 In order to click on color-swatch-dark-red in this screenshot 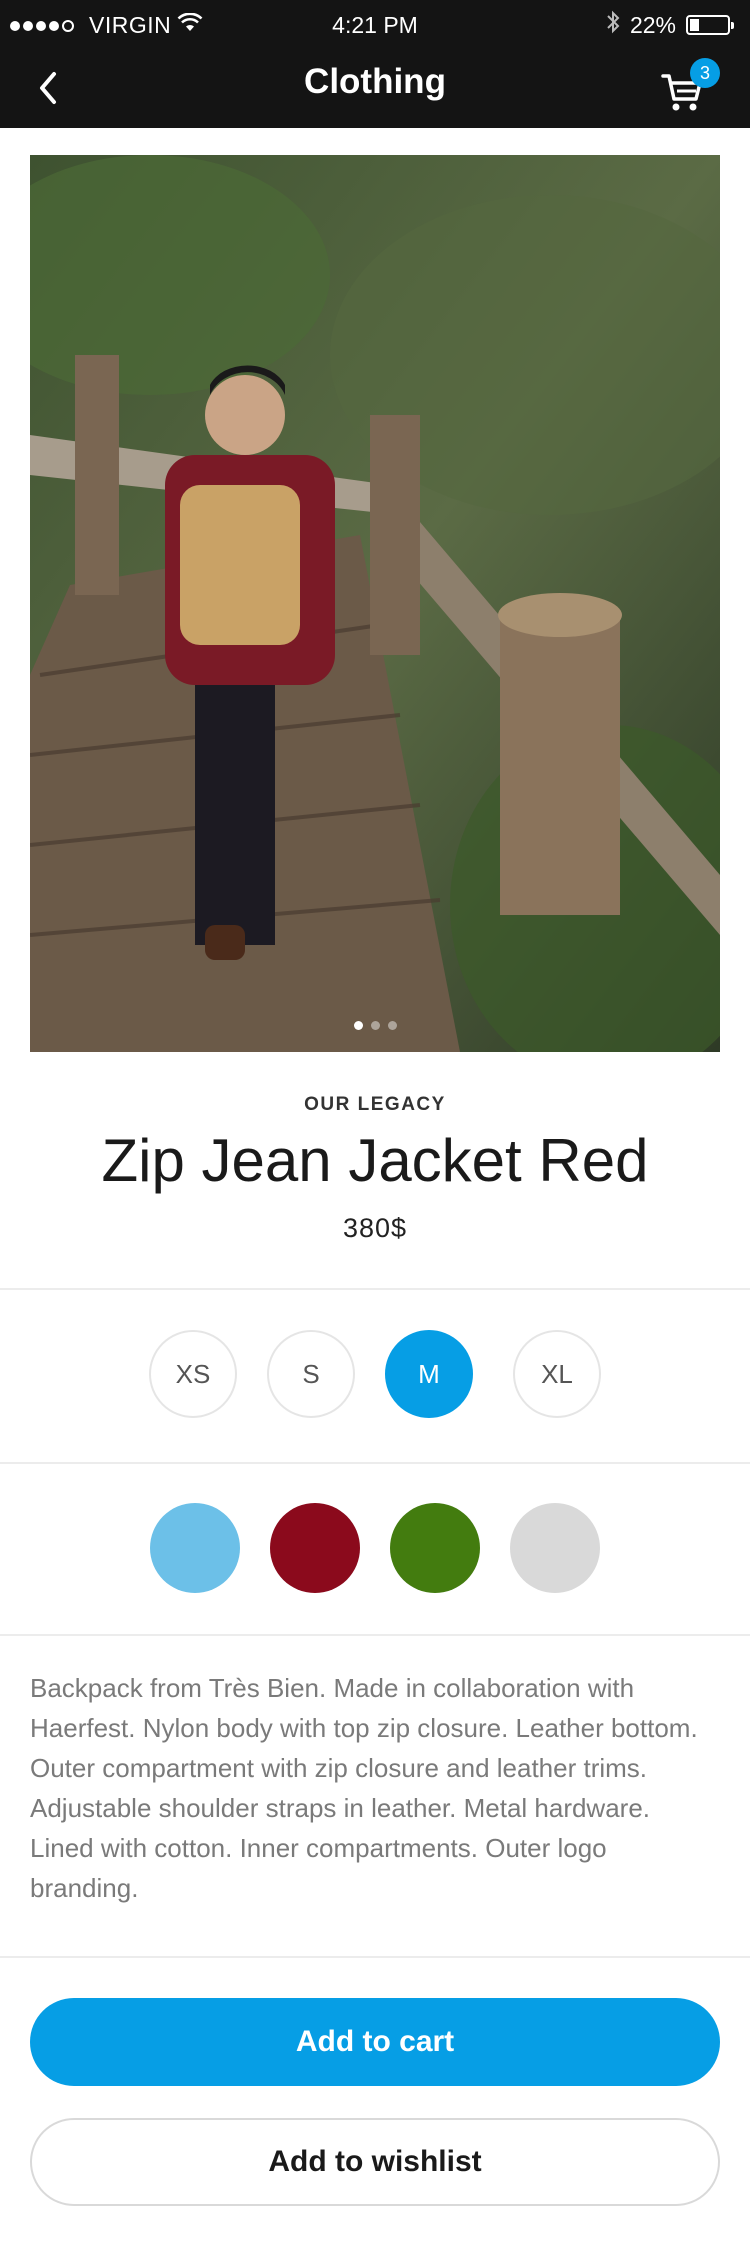, I will do `click(315, 1548)`.